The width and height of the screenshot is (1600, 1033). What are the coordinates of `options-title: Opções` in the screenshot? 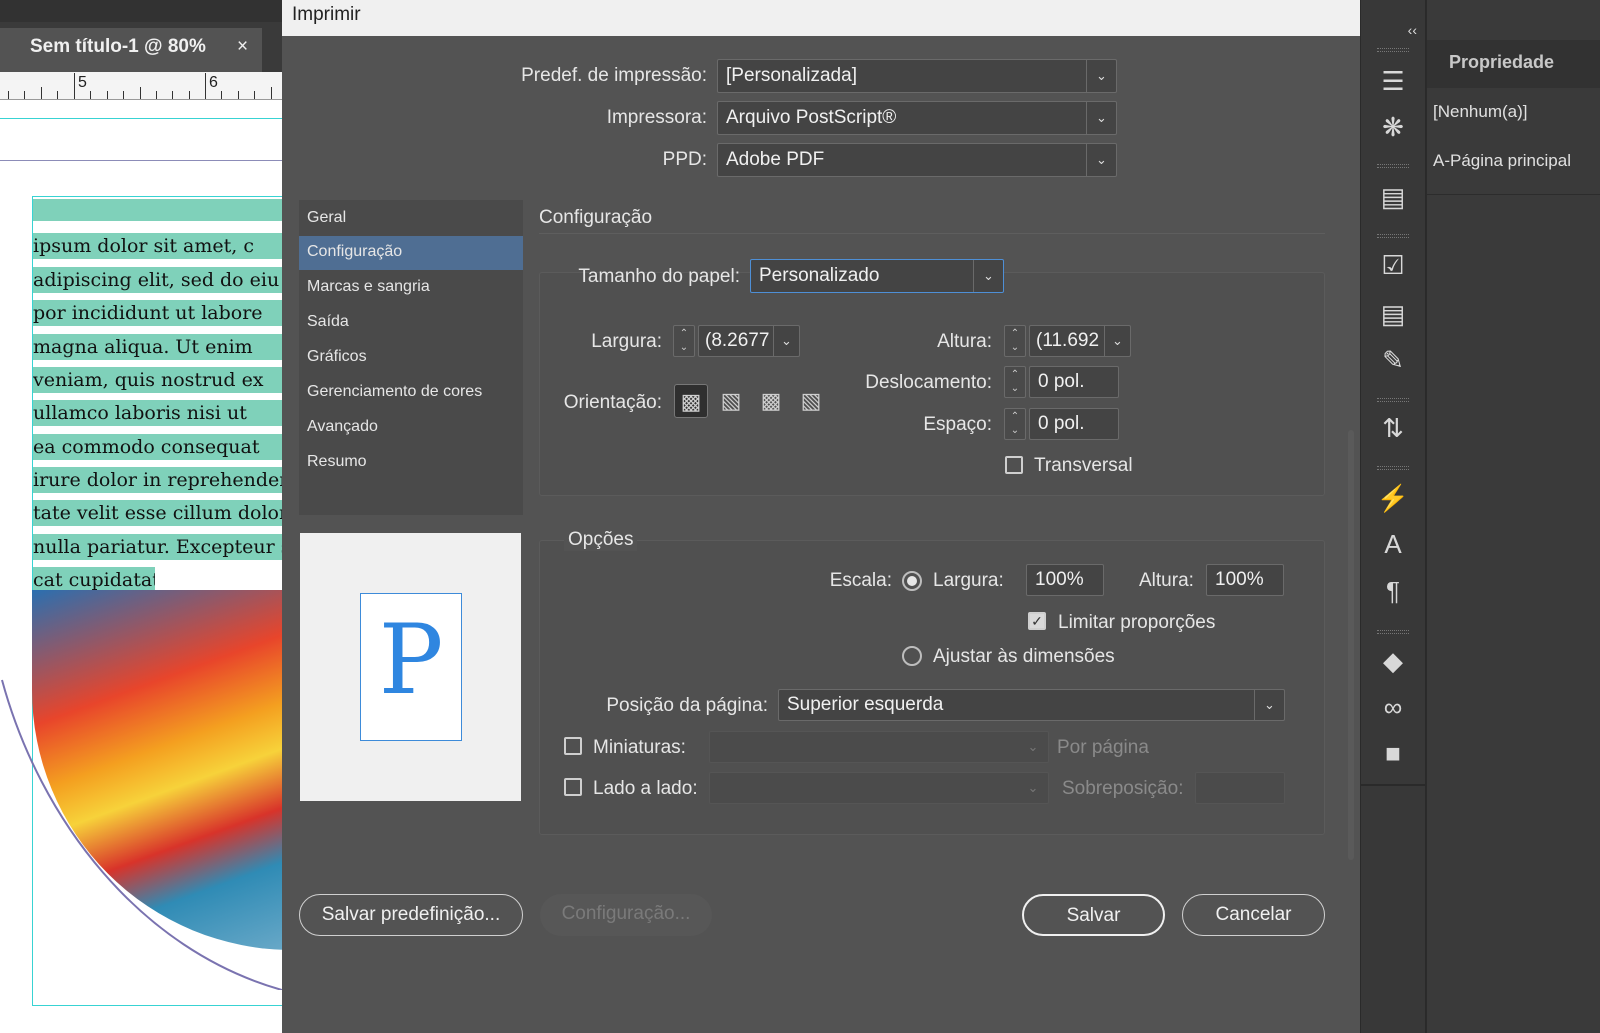 It's located at (601, 540).